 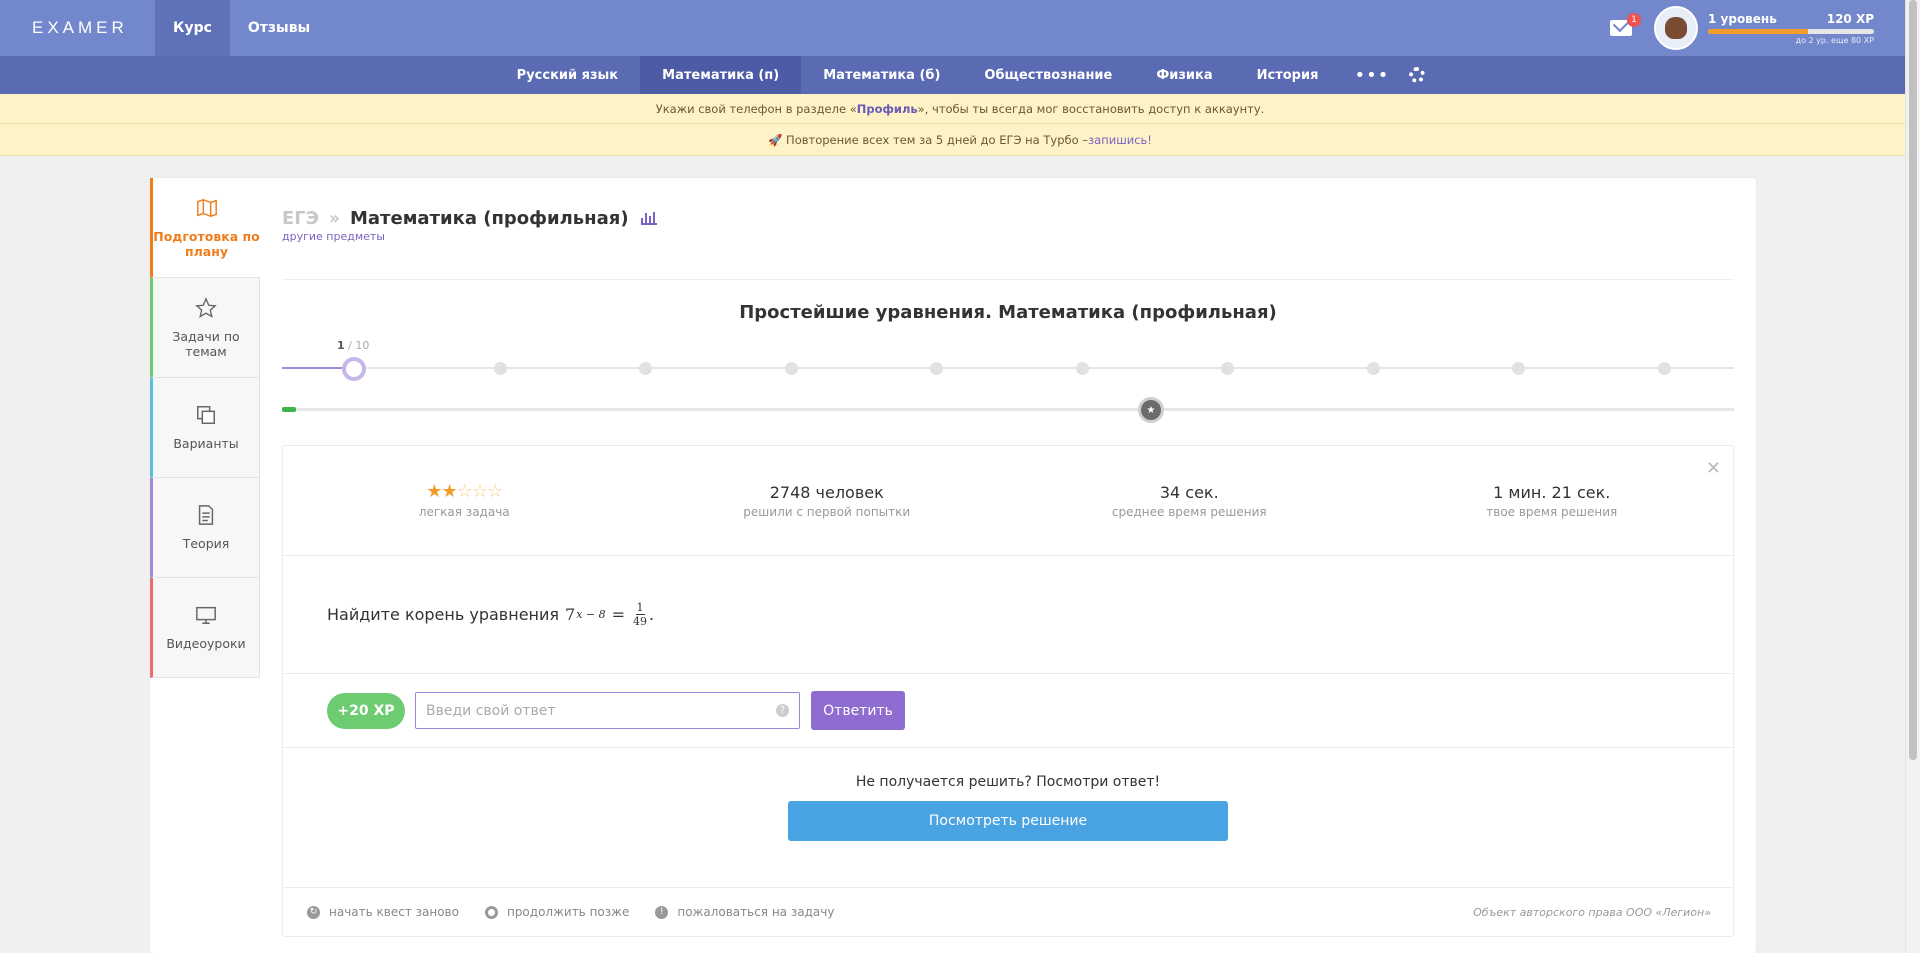 What do you see at coordinates (782, 710) in the screenshot?
I see `help-icon: ?` at bounding box center [782, 710].